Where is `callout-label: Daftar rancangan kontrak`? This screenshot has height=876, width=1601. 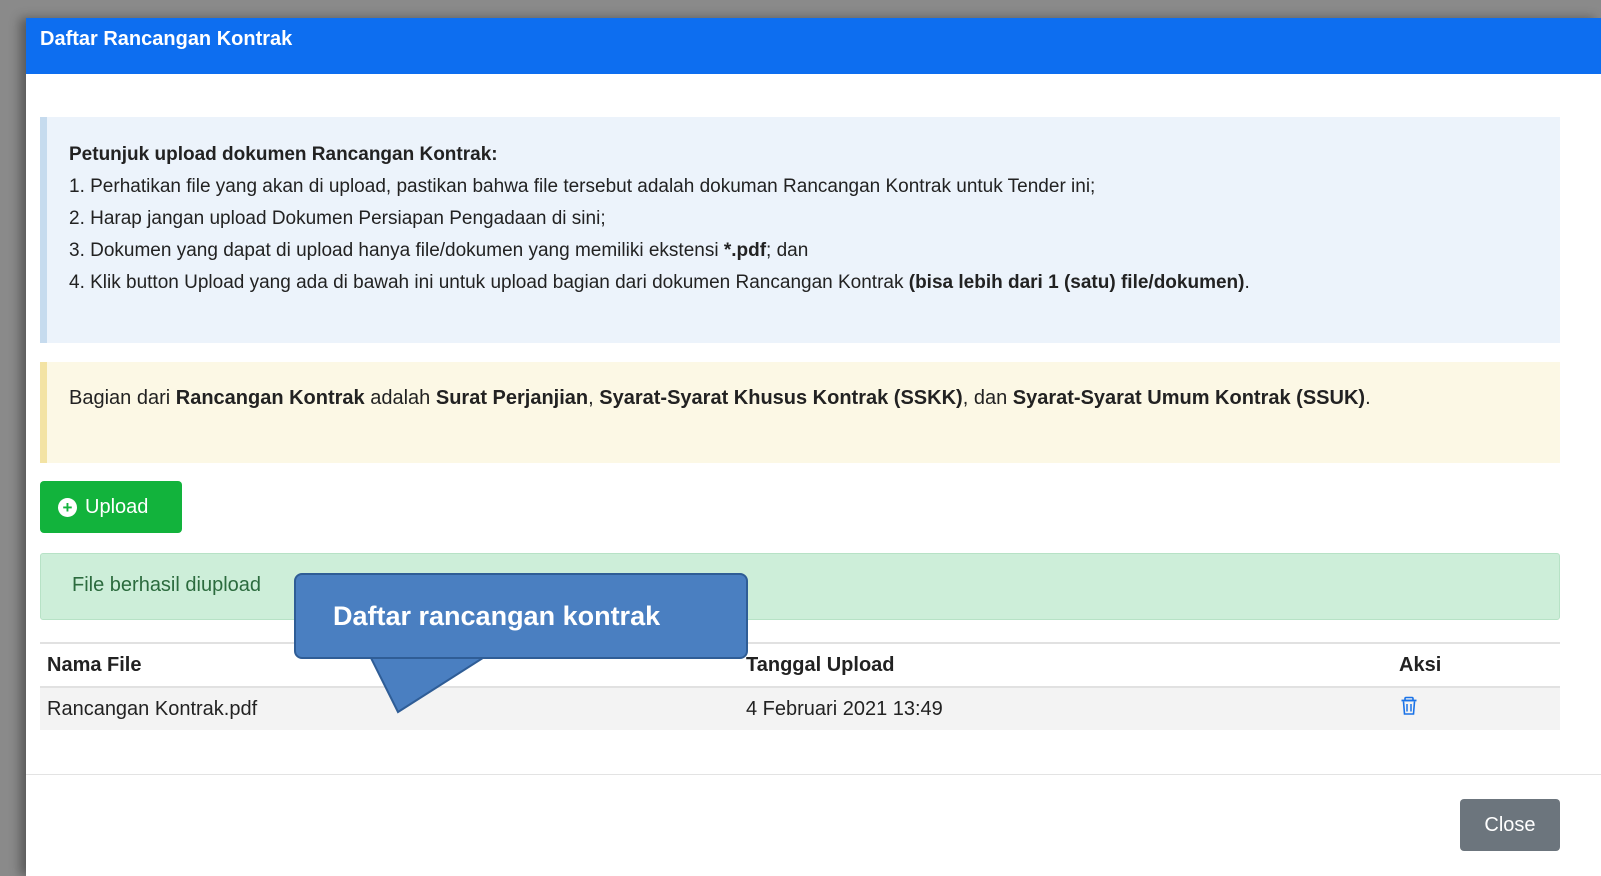
callout-label: Daftar rancangan kontrak is located at coordinates (521, 616).